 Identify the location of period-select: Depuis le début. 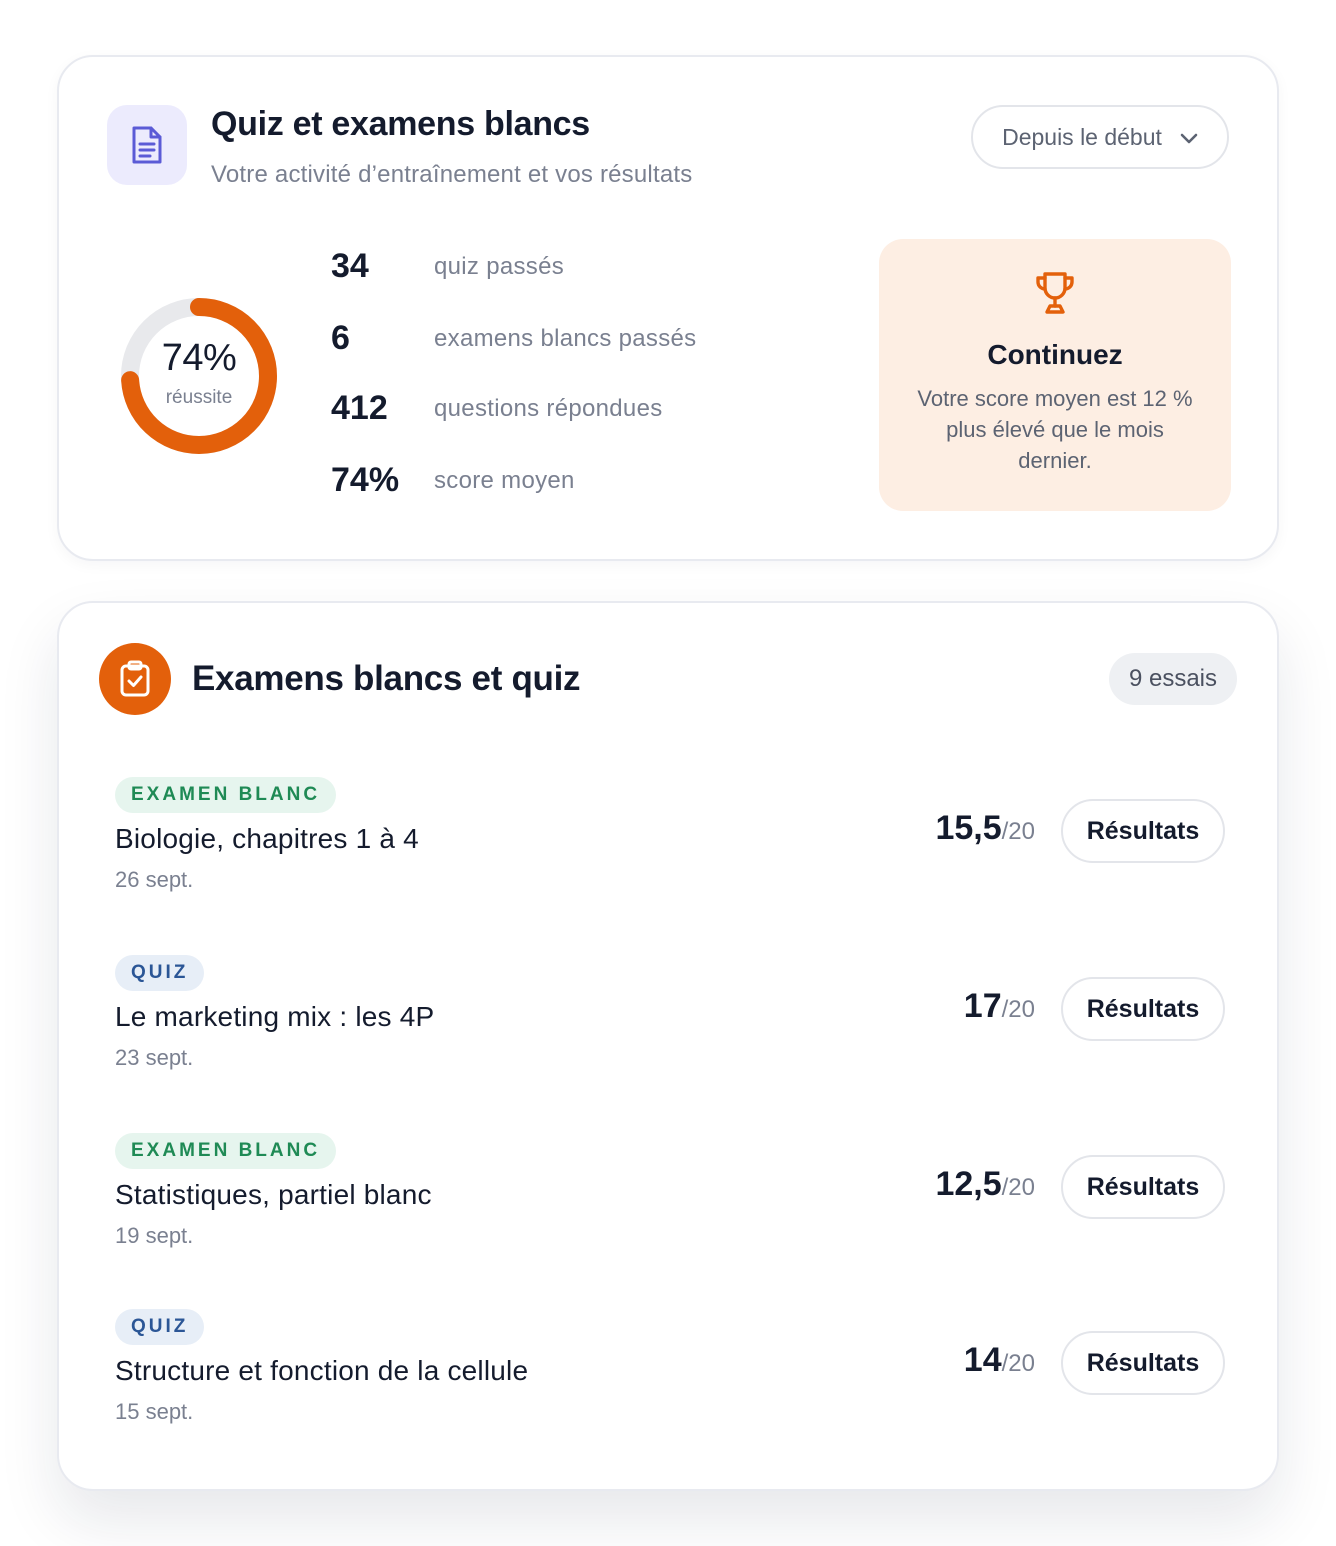
(1100, 137).